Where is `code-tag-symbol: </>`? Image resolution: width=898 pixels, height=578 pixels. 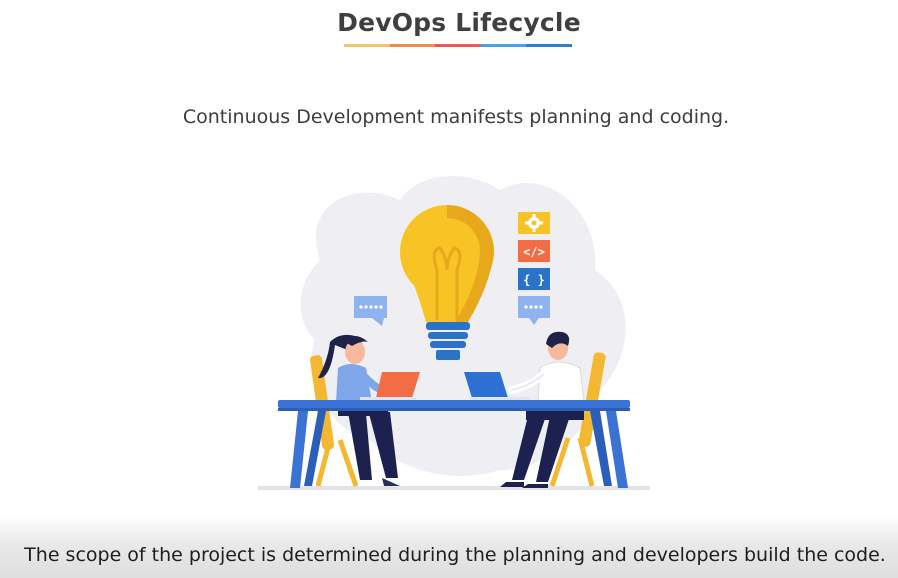 code-tag-symbol: </> is located at coordinates (534, 252).